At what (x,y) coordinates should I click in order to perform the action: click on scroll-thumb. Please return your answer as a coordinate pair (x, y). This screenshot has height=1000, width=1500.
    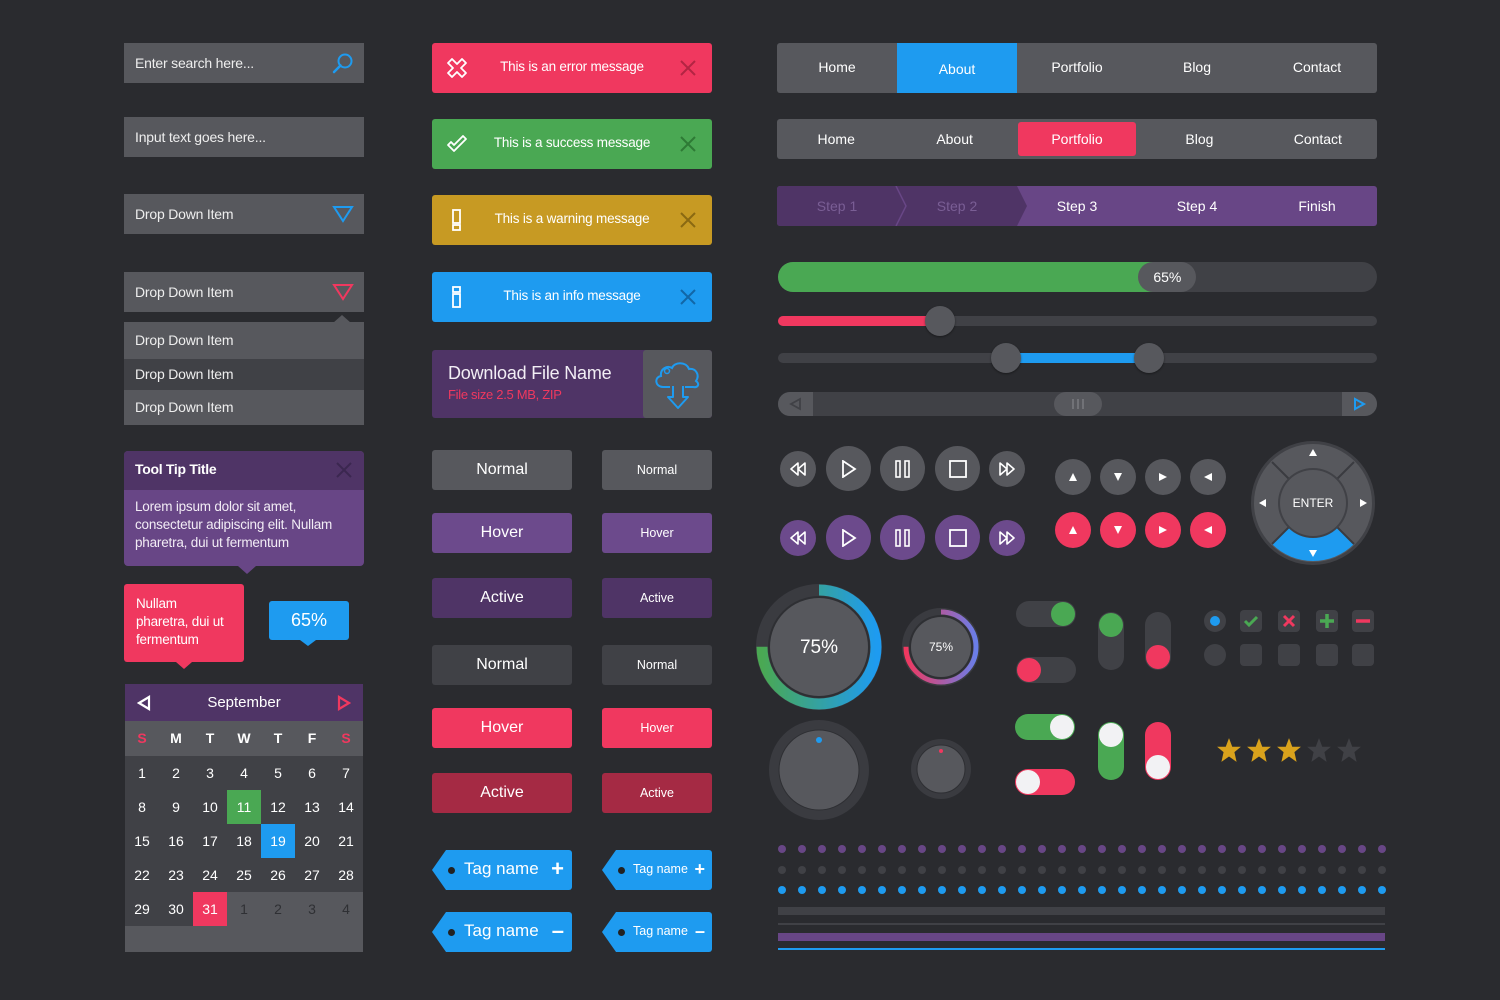
    Looking at the image, I should click on (1077, 404).